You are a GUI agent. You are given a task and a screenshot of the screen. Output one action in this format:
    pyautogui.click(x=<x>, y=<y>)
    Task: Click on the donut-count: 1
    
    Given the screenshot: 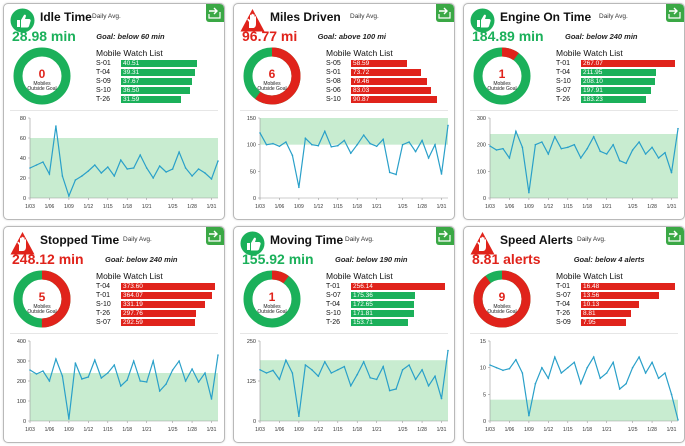 What is the action you would take?
    pyautogui.click(x=272, y=297)
    